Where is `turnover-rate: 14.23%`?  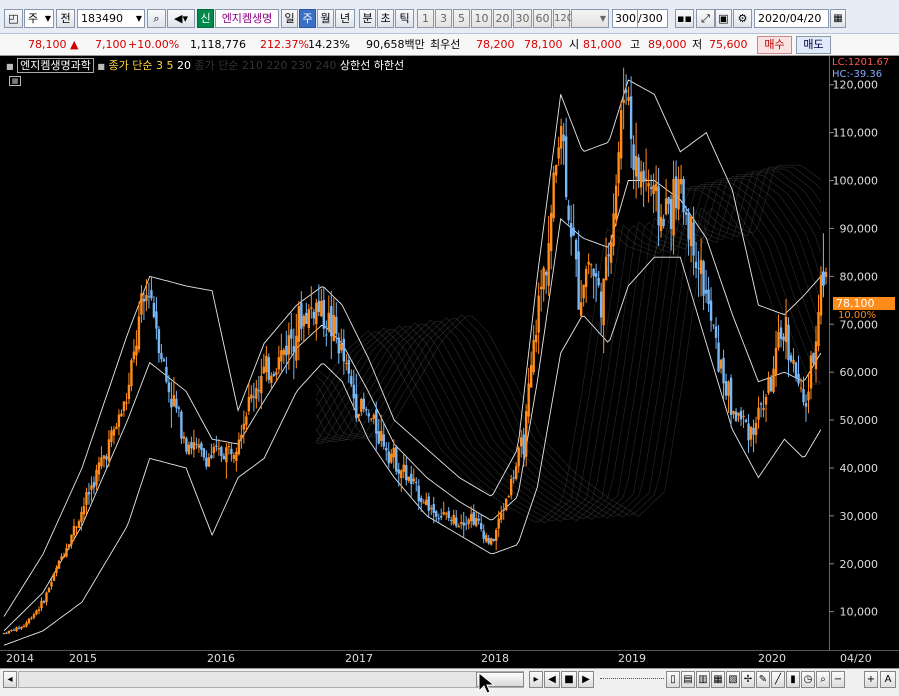
turnover-rate: 14.23% is located at coordinates (329, 44).